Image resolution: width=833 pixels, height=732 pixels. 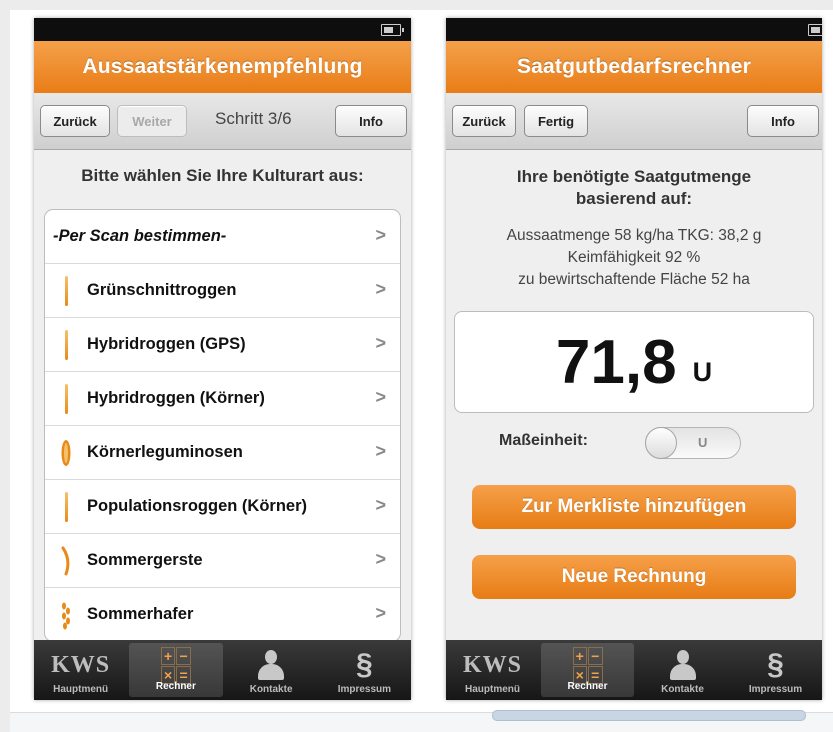 I want to click on list-item: Sommergerste >, so click(x=222, y=561).